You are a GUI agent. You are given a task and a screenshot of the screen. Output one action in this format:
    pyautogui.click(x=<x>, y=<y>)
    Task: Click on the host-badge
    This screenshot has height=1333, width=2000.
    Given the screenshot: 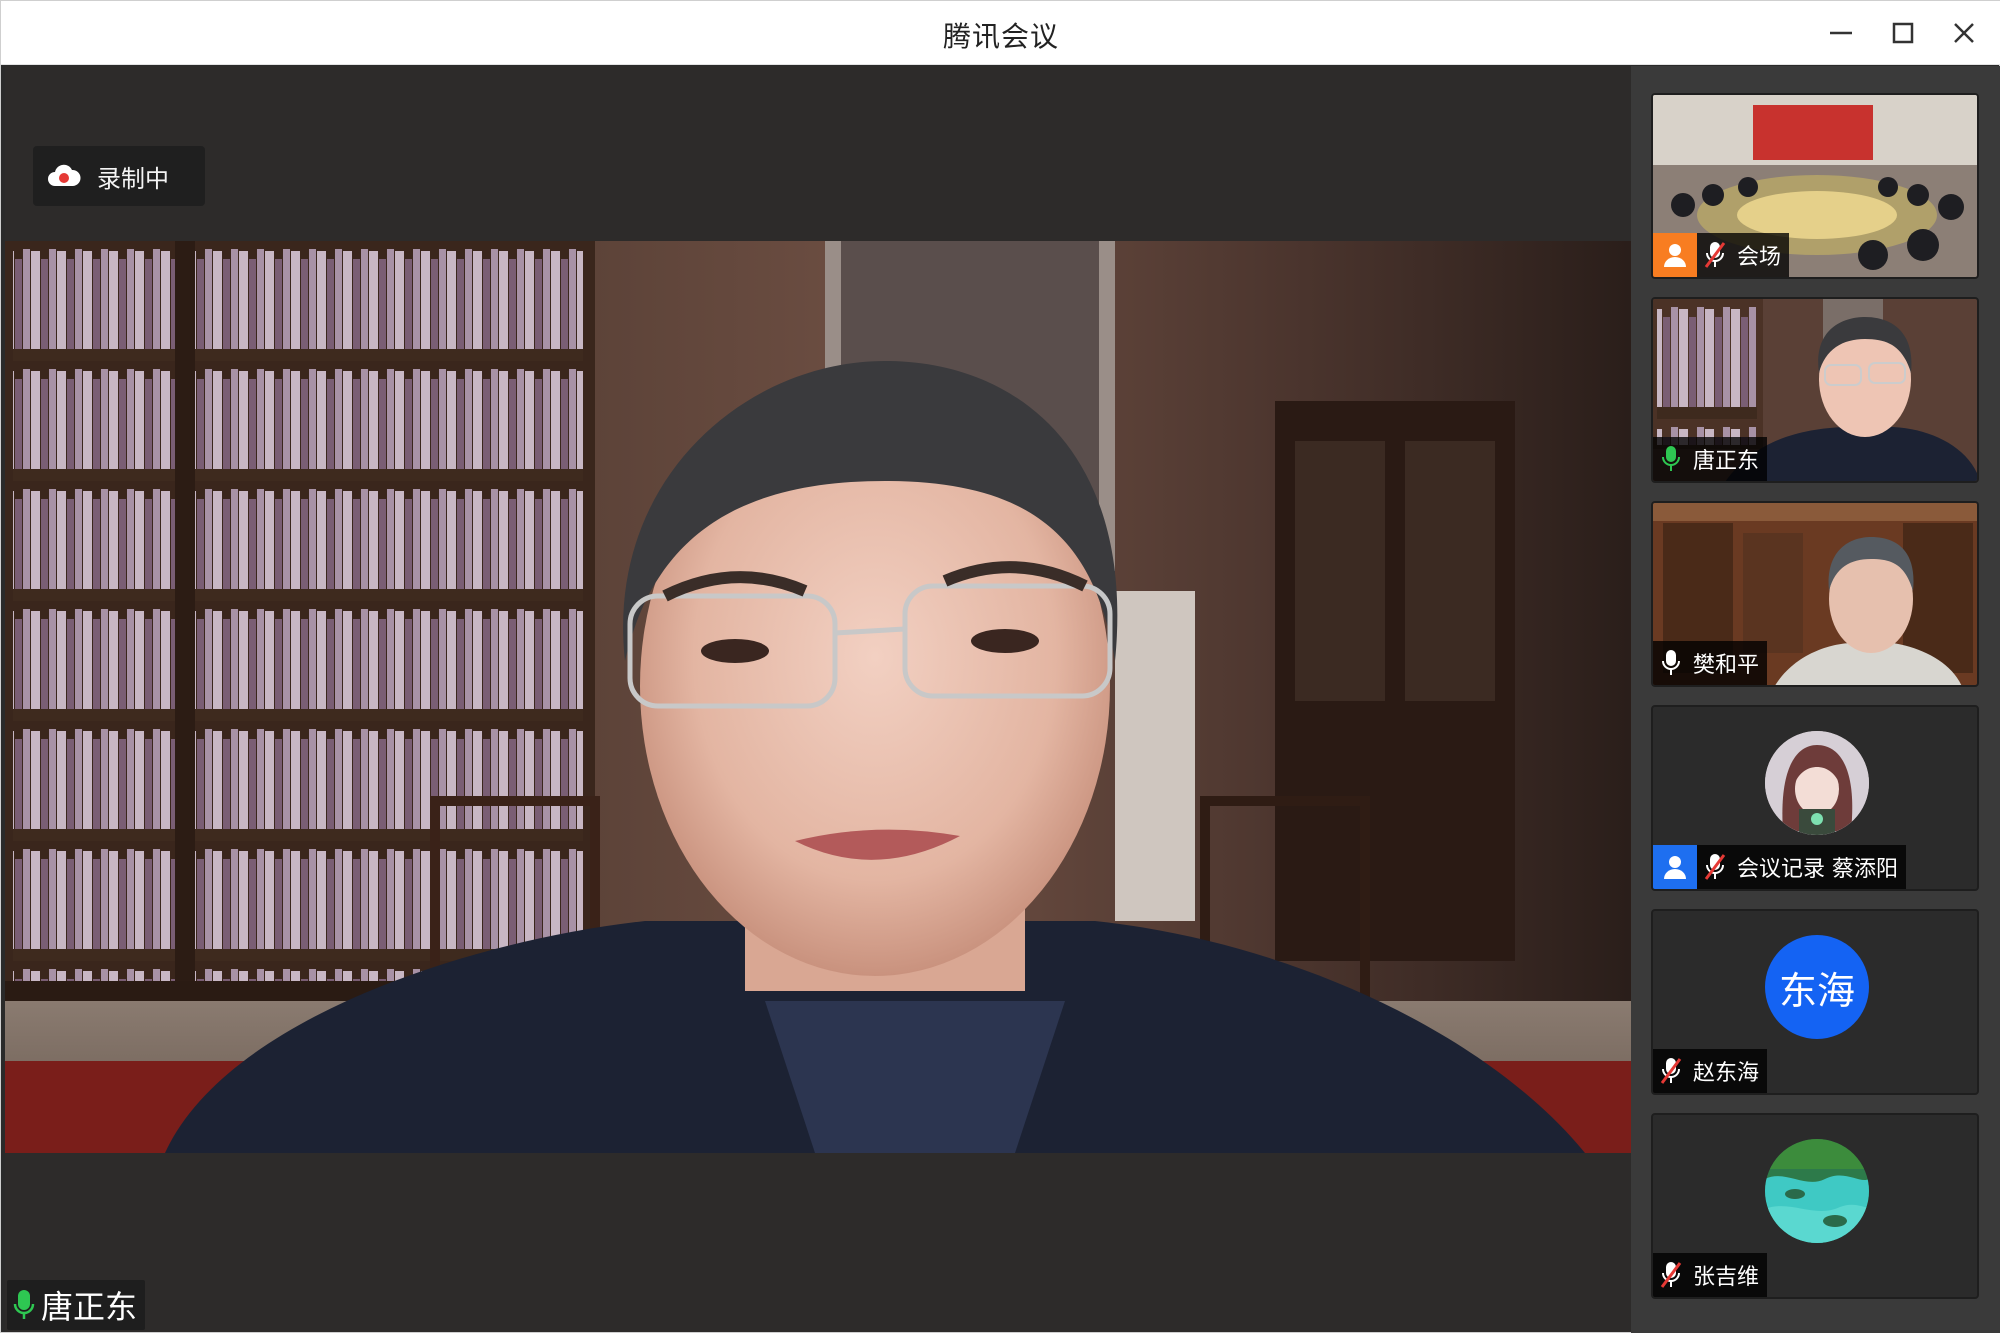 What is the action you would take?
    pyautogui.click(x=1675, y=255)
    